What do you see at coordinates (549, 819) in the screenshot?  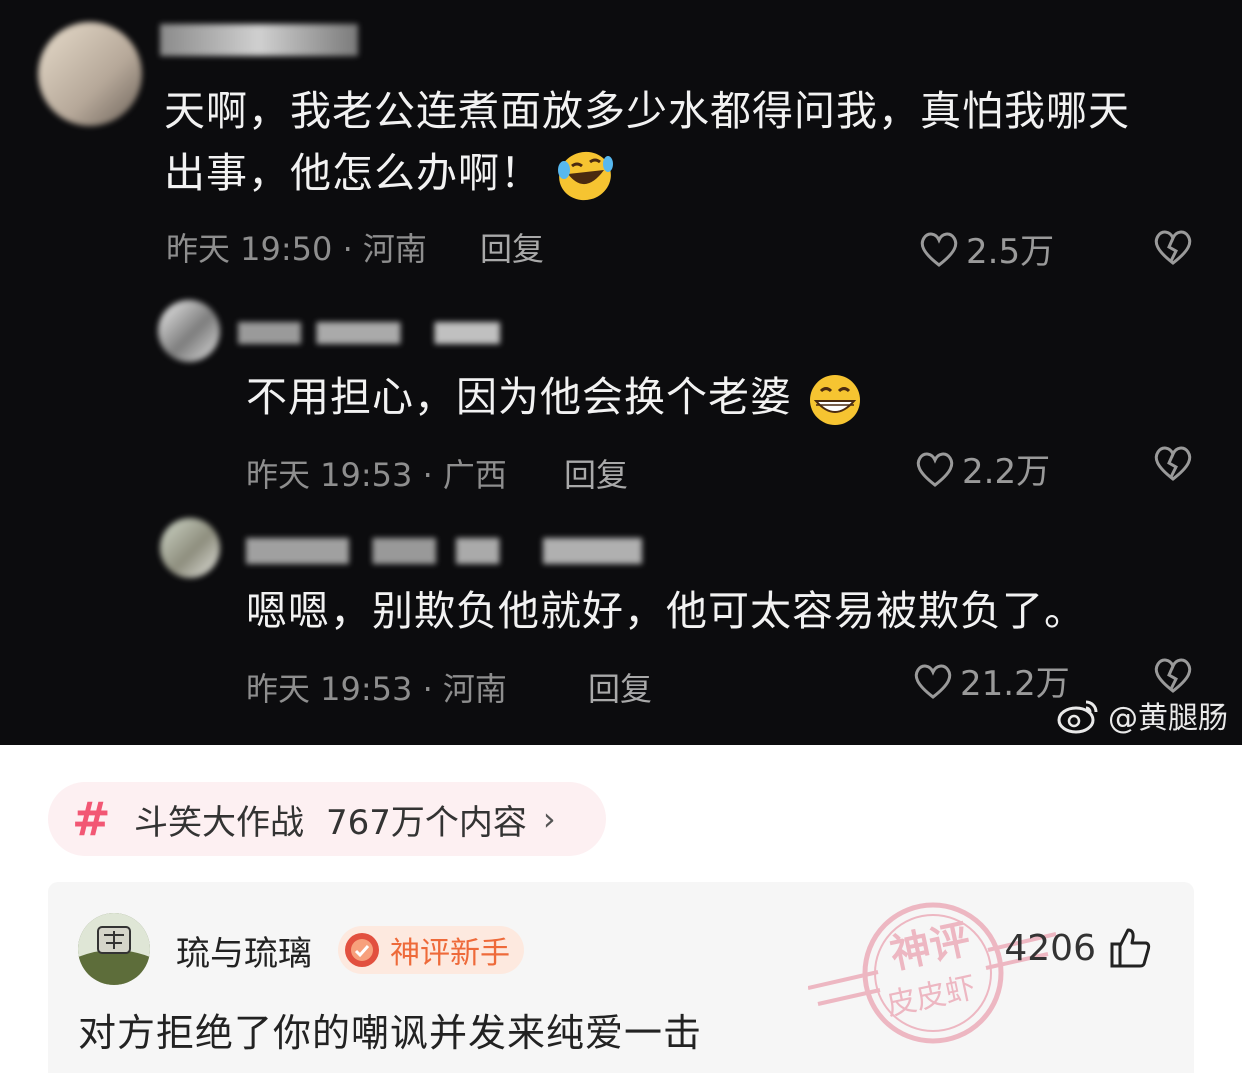 I see `chevron-right-icon: ›` at bounding box center [549, 819].